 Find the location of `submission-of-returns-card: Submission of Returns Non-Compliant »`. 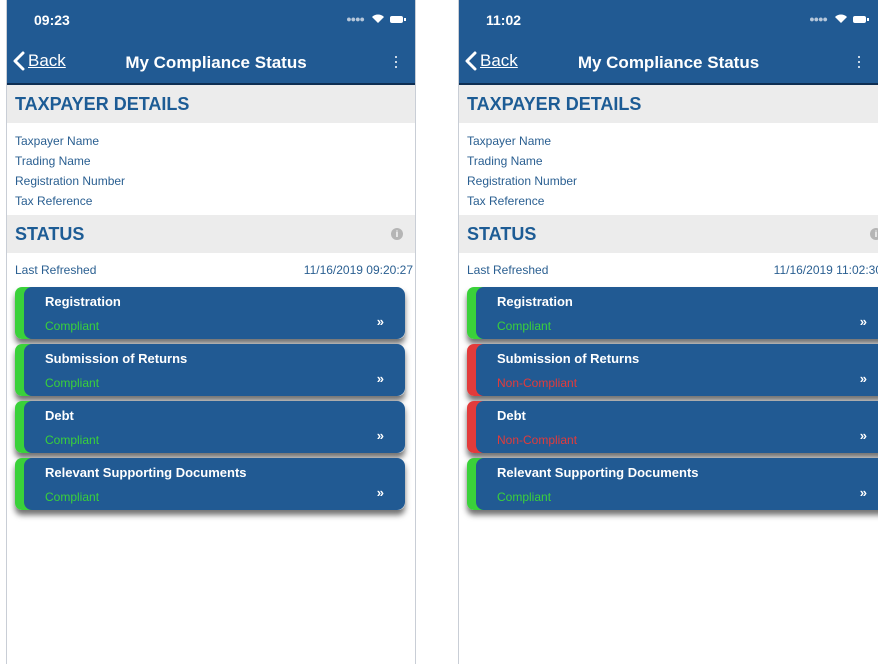

submission-of-returns-card: Submission of Returns Non-Compliant » is located at coordinates (672, 370).